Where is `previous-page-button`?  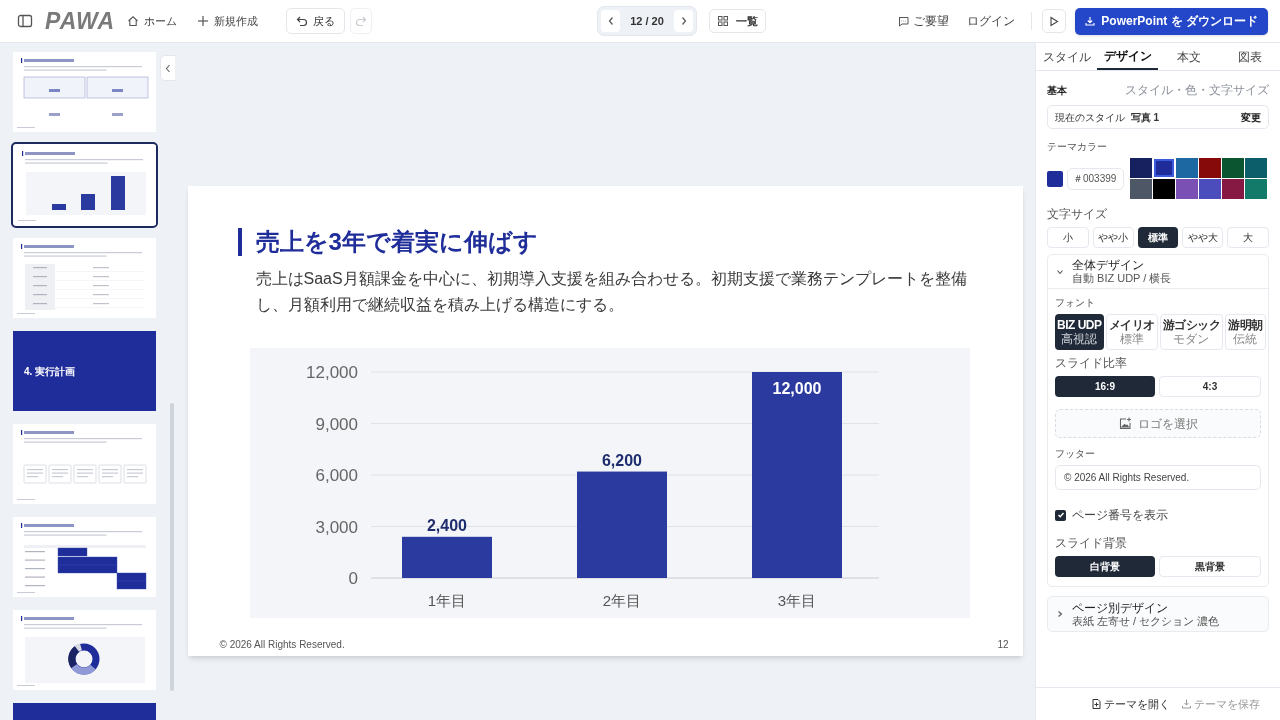 previous-page-button is located at coordinates (611, 21).